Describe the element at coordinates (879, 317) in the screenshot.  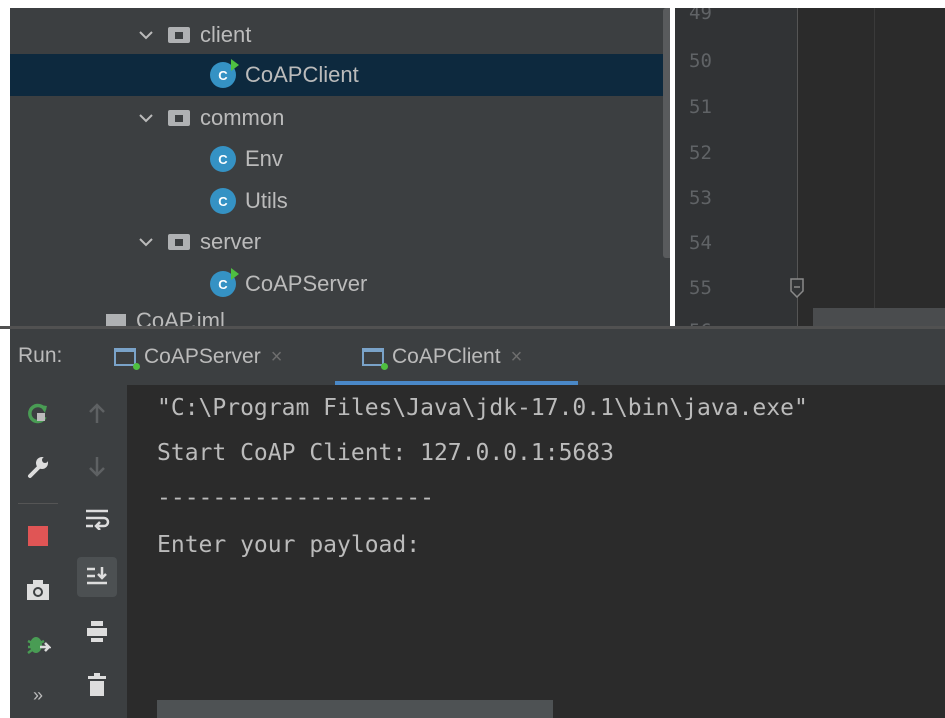
I see `editor-horizontal-scrollbar` at that location.